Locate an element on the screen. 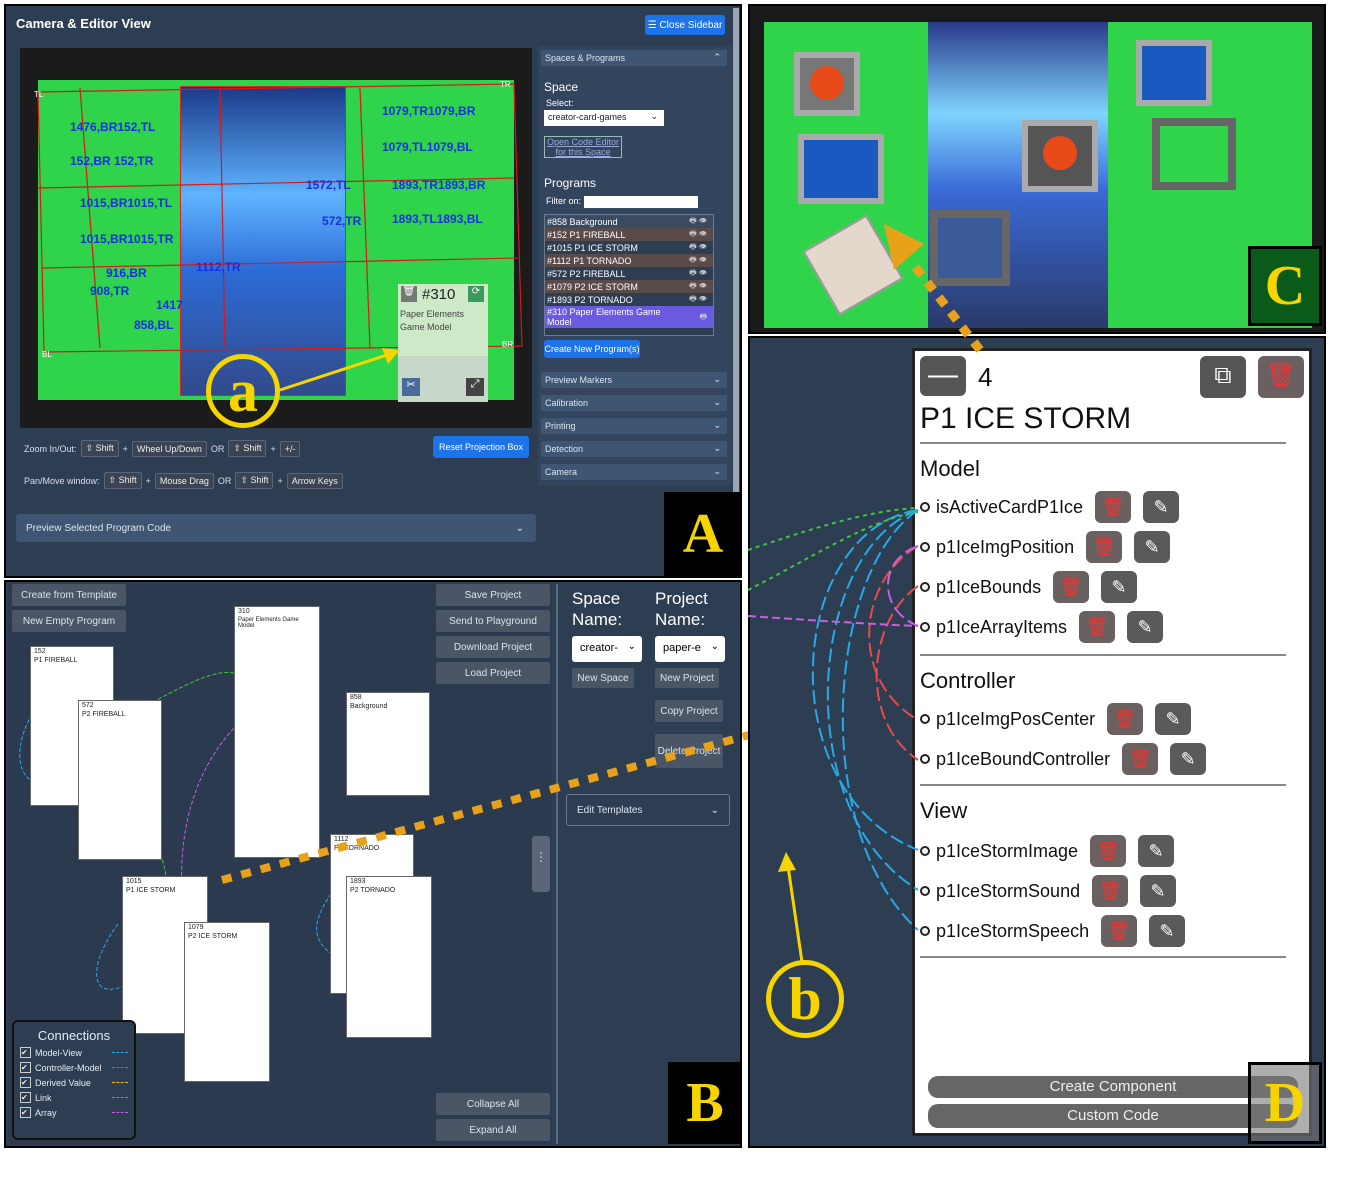 The height and width of the screenshot is (1180, 1347). label-A: A is located at coordinates (703, 534).